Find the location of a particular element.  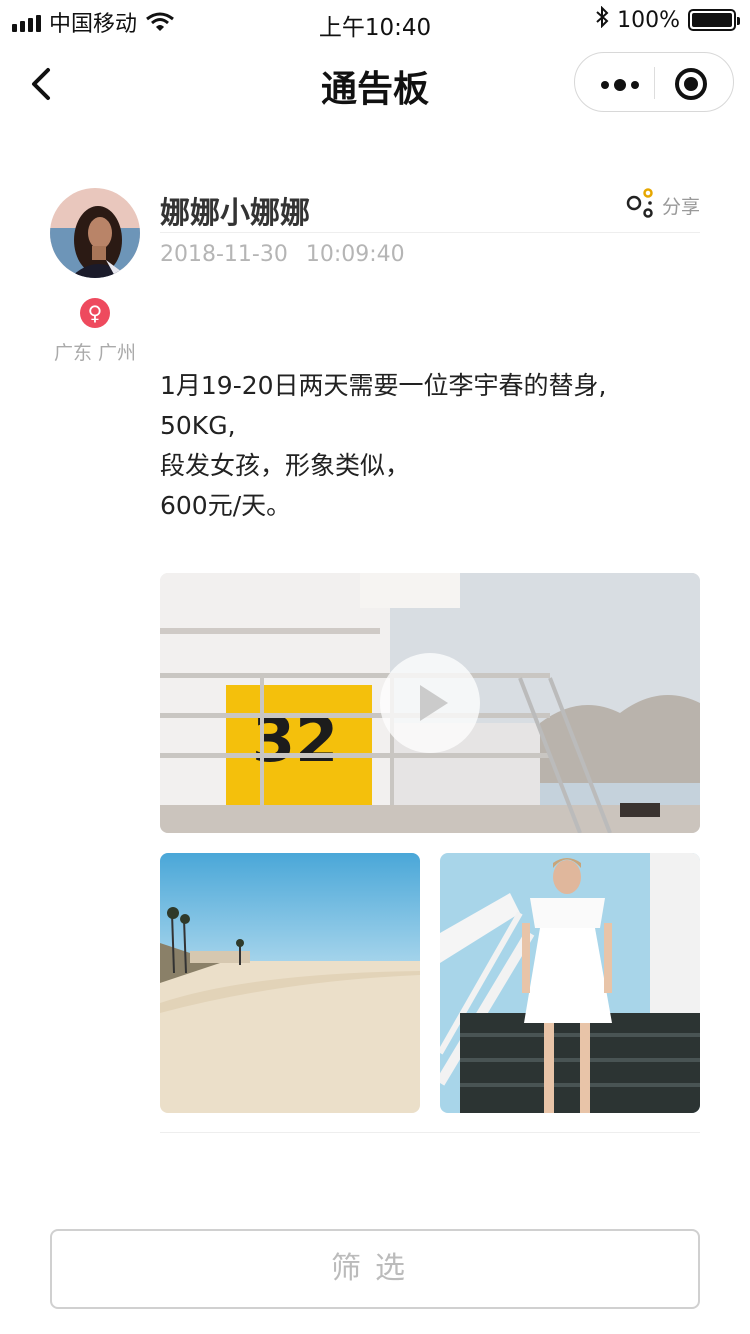

white-dress-photo is located at coordinates (570, 983).